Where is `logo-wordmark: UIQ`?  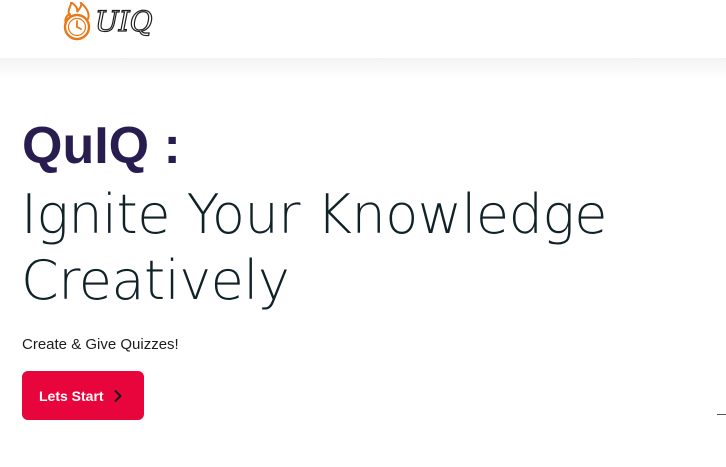
logo-wordmark: UIQ is located at coordinates (123, 21).